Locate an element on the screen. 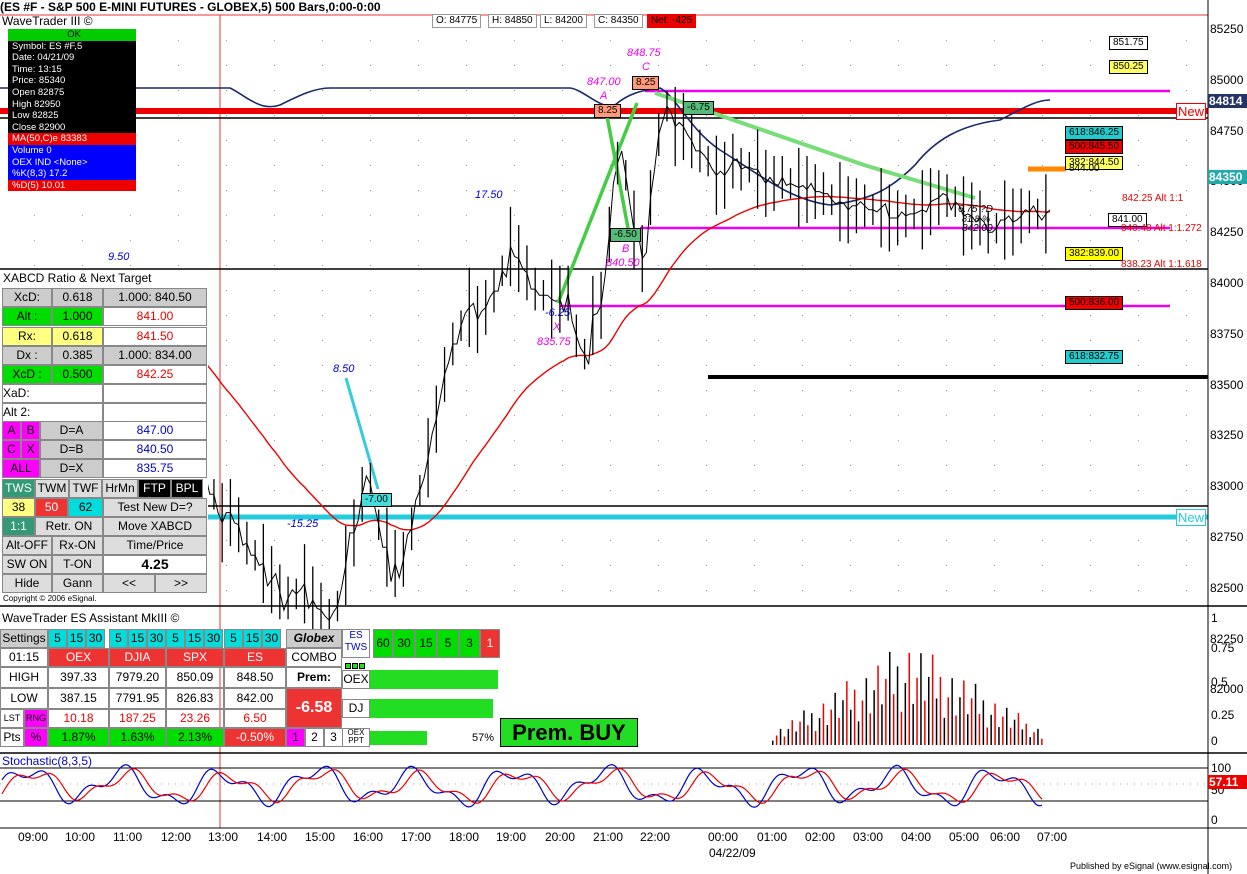  volume-tick: 0 is located at coordinates (1214, 741).